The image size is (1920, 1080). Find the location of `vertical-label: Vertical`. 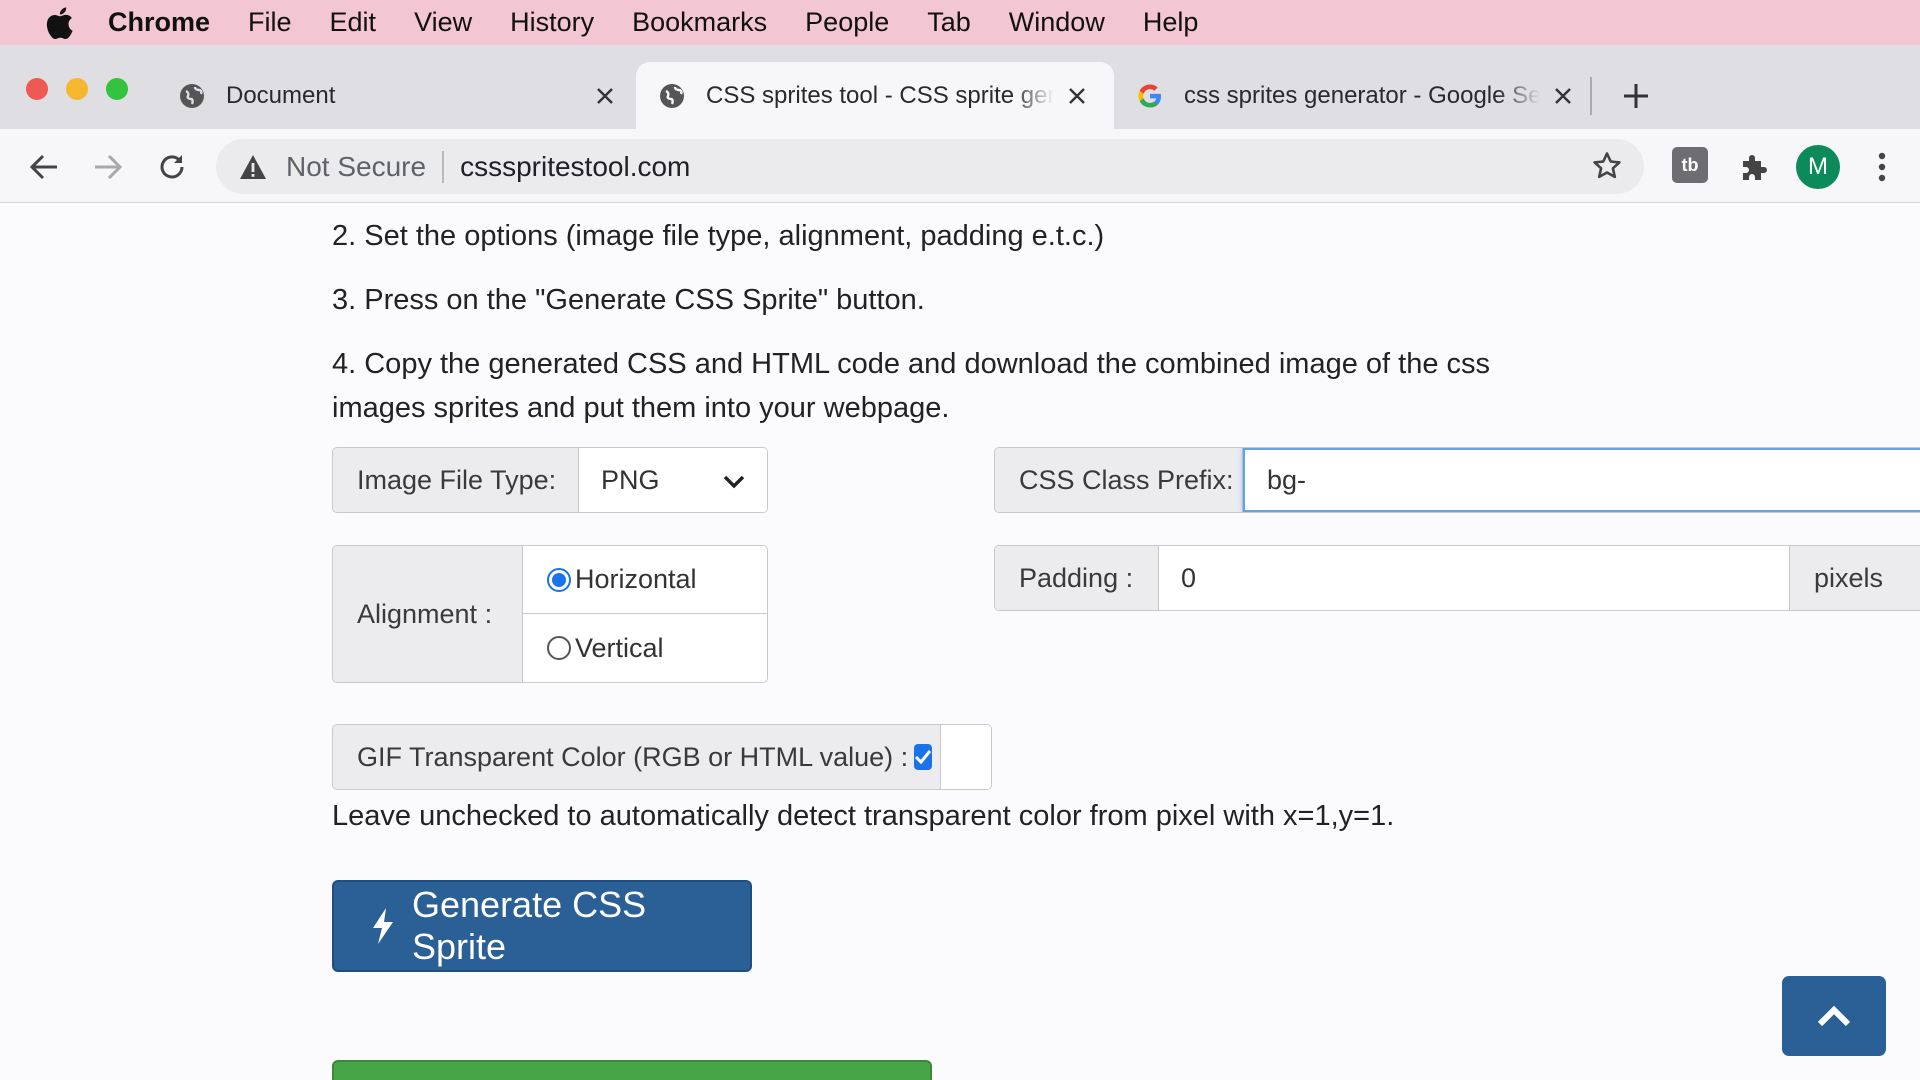

vertical-label: Vertical is located at coordinates (619, 647).